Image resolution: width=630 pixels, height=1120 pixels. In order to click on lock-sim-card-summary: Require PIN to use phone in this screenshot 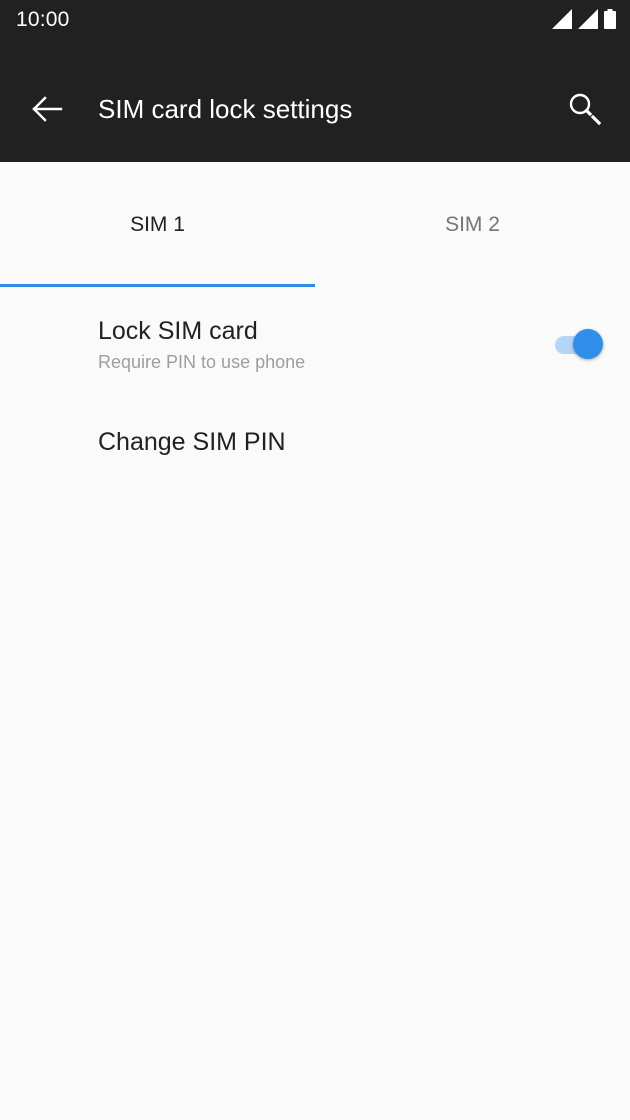, I will do `click(202, 362)`.